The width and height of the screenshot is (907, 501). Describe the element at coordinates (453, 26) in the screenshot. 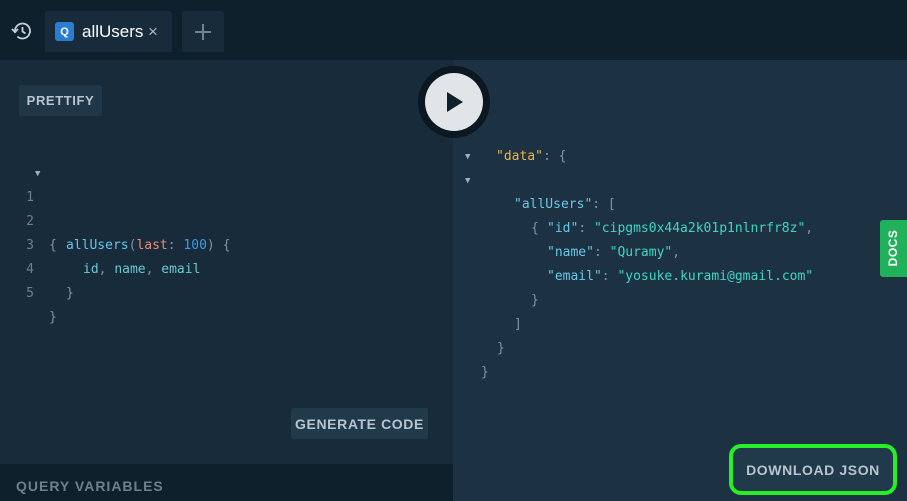

I see `top-bar: Q allUsers ×` at that location.